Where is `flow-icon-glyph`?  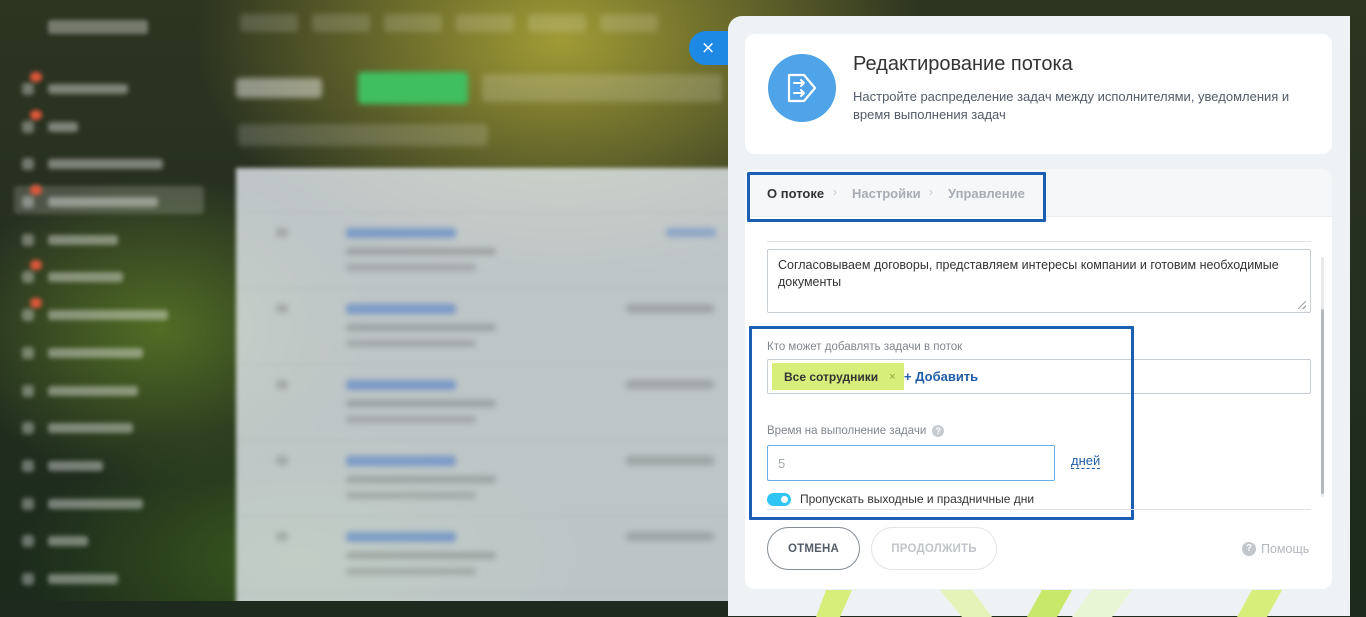
flow-icon-glyph is located at coordinates (802, 88).